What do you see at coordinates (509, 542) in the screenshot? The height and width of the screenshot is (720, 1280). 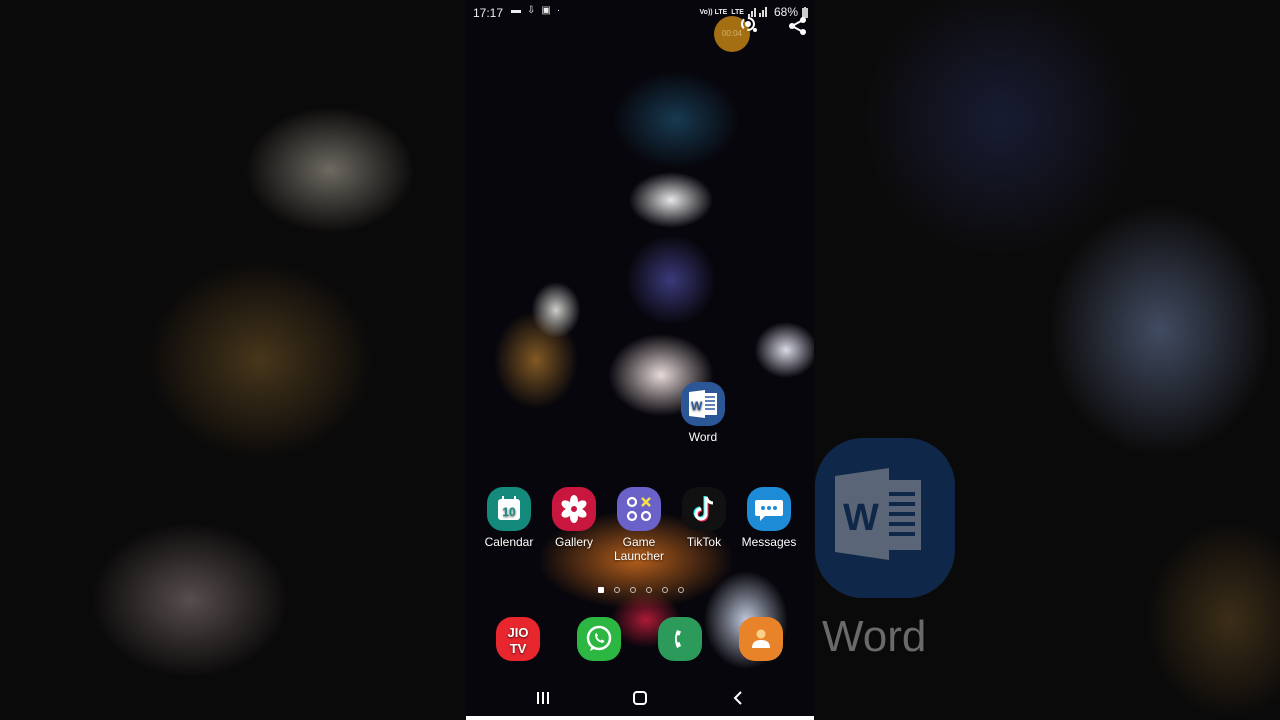 I see `app-label: Calendar` at bounding box center [509, 542].